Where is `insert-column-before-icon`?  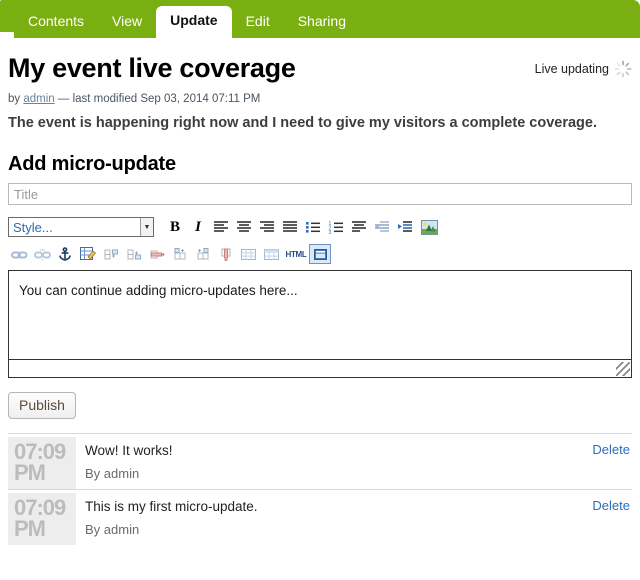
insert-column-before-icon is located at coordinates (180, 254).